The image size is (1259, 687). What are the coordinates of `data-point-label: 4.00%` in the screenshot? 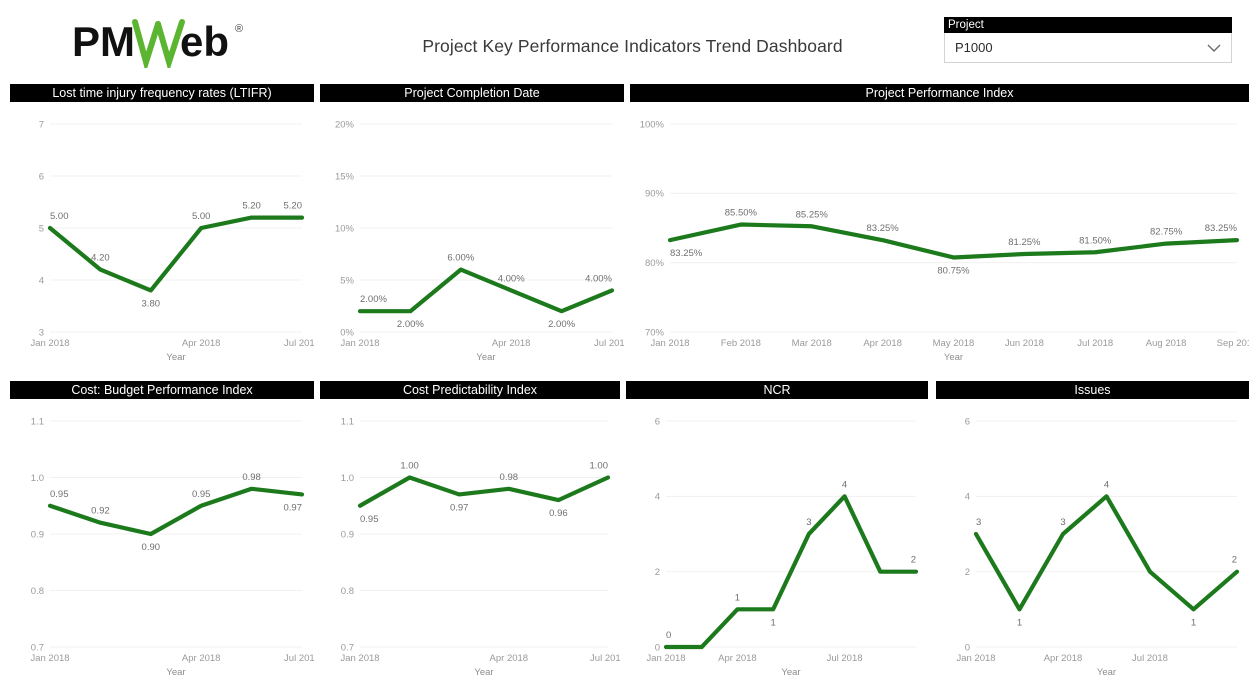 It's located at (511, 278).